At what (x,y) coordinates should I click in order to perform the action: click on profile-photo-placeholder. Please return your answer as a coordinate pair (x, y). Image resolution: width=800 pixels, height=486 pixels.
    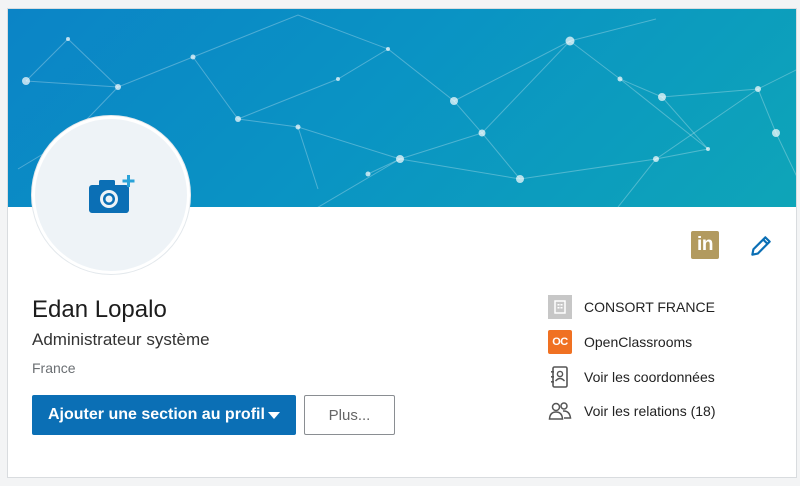
    Looking at the image, I should click on (111, 195).